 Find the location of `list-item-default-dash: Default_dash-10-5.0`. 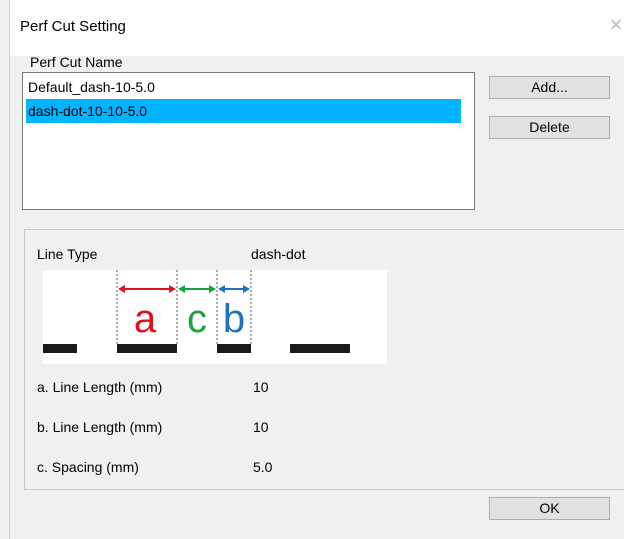

list-item-default-dash: Default_dash-10-5.0 is located at coordinates (243, 87).